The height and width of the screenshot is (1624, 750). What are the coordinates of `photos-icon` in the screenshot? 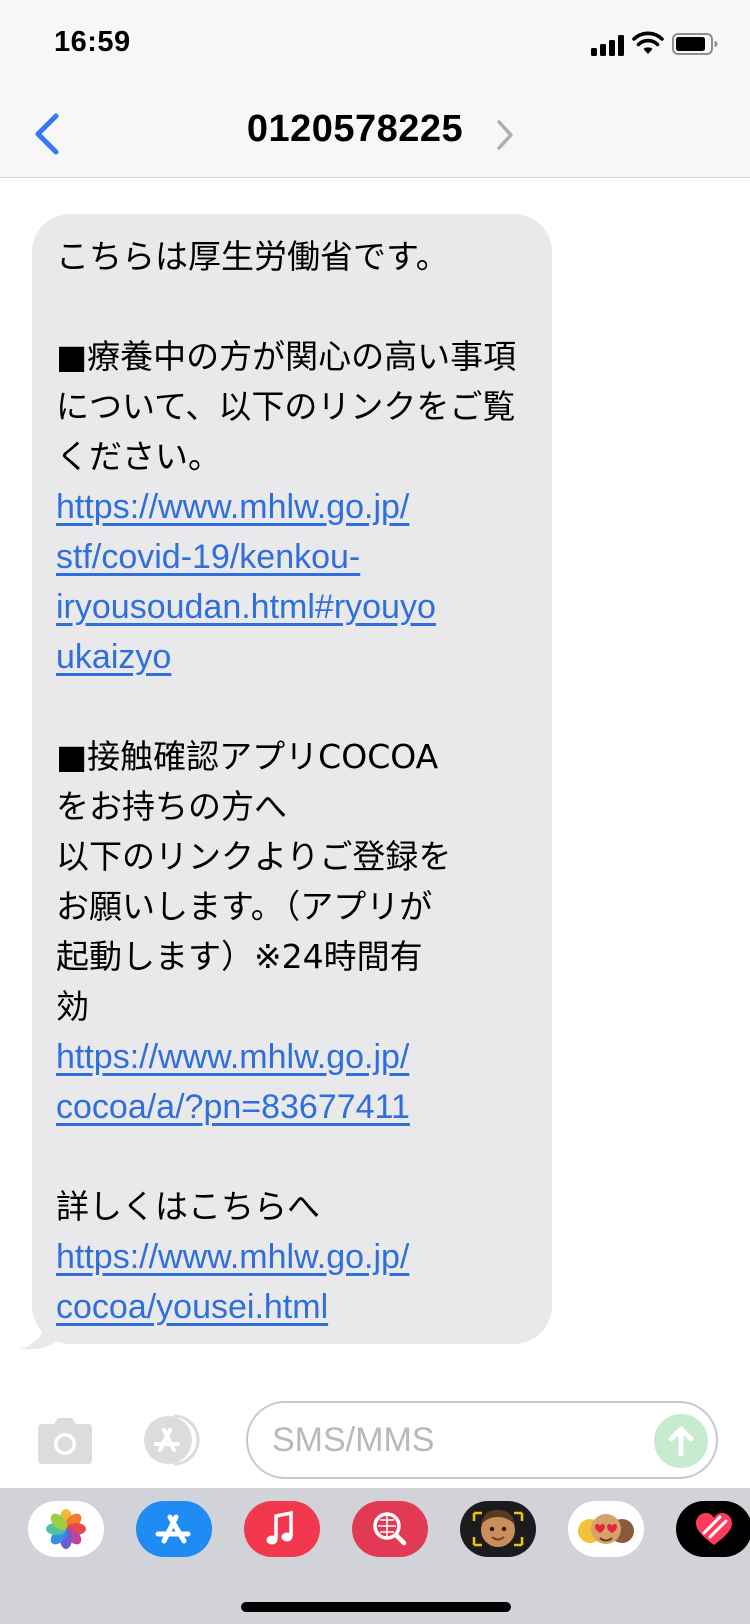 It's located at (66, 1529).